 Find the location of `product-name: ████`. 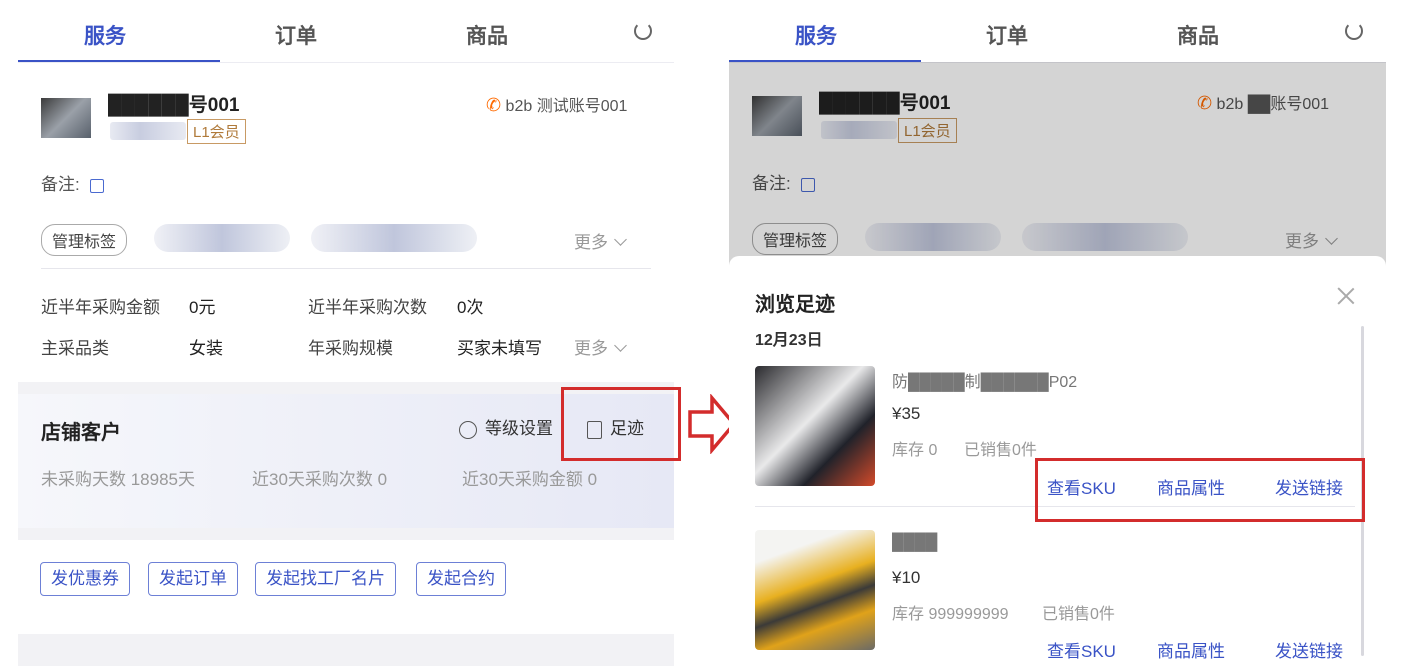

product-name: ████ is located at coordinates (915, 542).